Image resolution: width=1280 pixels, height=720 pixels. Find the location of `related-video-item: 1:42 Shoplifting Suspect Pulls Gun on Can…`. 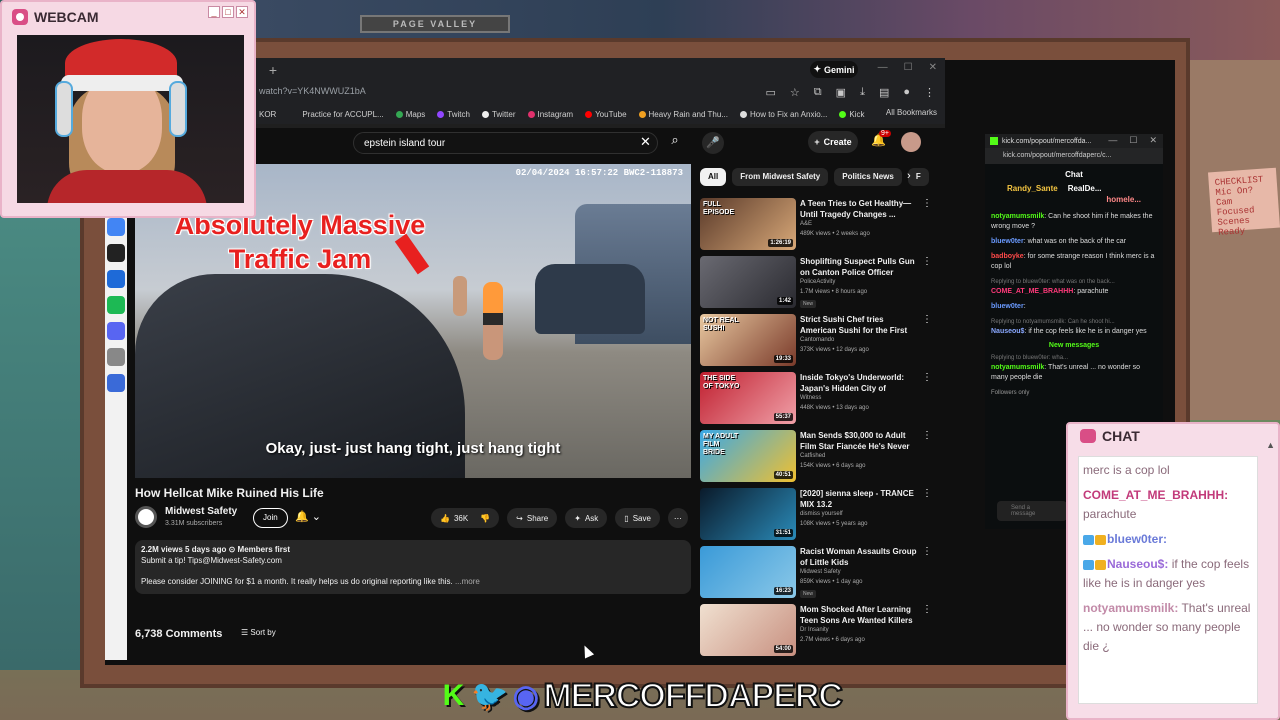

related-video-item: 1:42 Shoplifting Suspect Pulls Gun on Can… is located at coordinates (817, 283).